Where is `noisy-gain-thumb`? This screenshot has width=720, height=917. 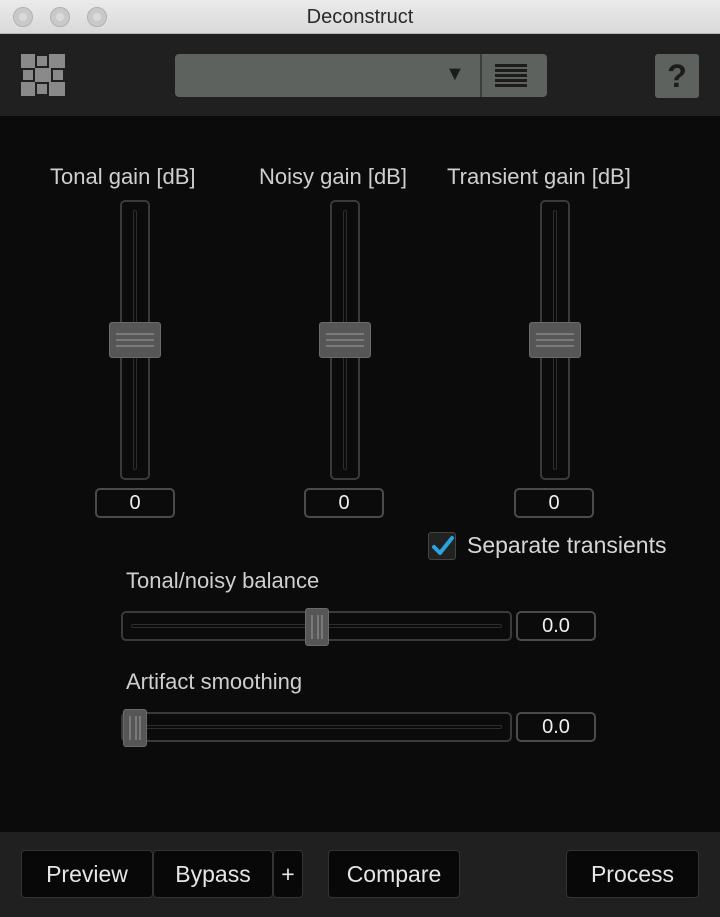 noisy-gain-thumb is located at coordinates (345, 340).